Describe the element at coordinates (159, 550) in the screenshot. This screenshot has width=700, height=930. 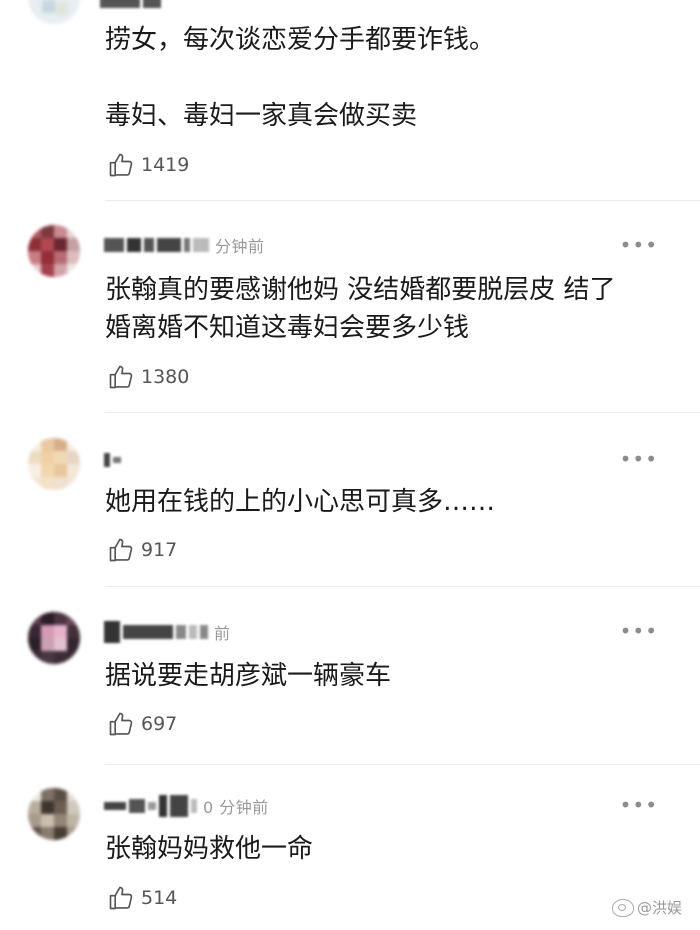
I see `like-count: 917` at that location.